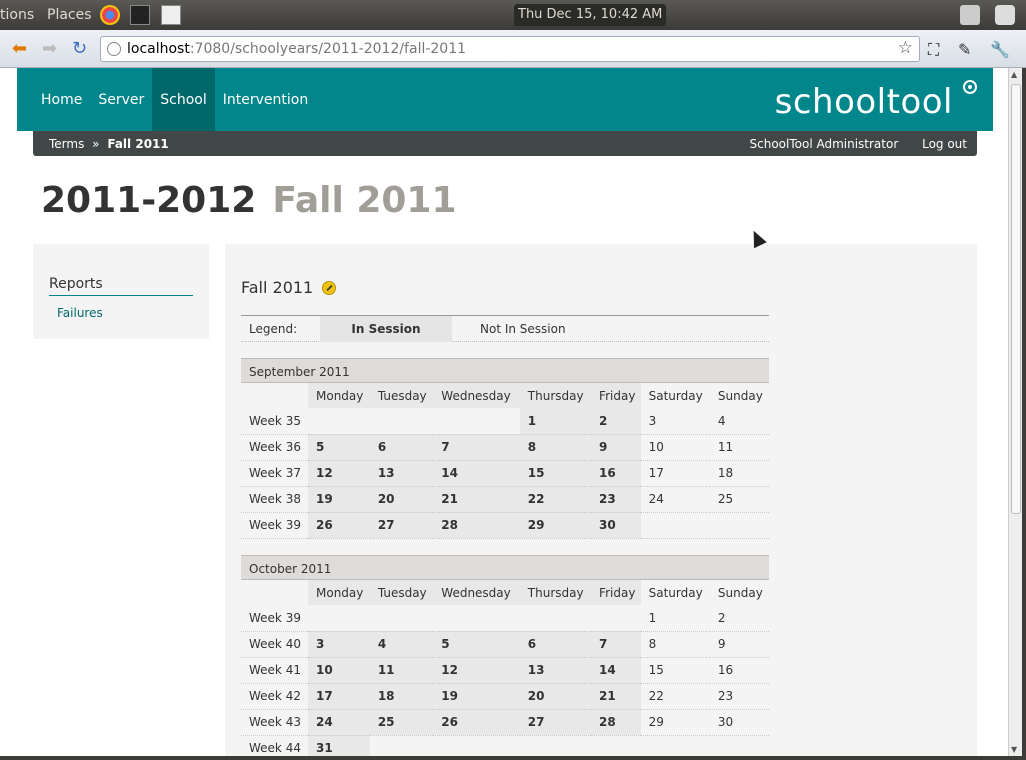 The height and width of the screenshot is (760, 1026). What do you see at coordinates (17, 15) in the screenshot?
I see `applications-menu: tions` at bounding box center [17, 15].